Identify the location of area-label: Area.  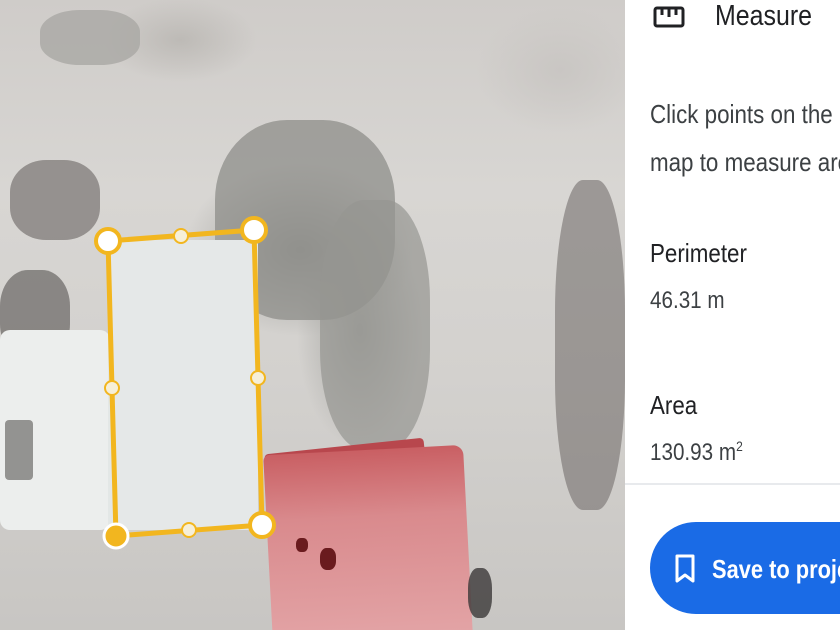
(674, 405).